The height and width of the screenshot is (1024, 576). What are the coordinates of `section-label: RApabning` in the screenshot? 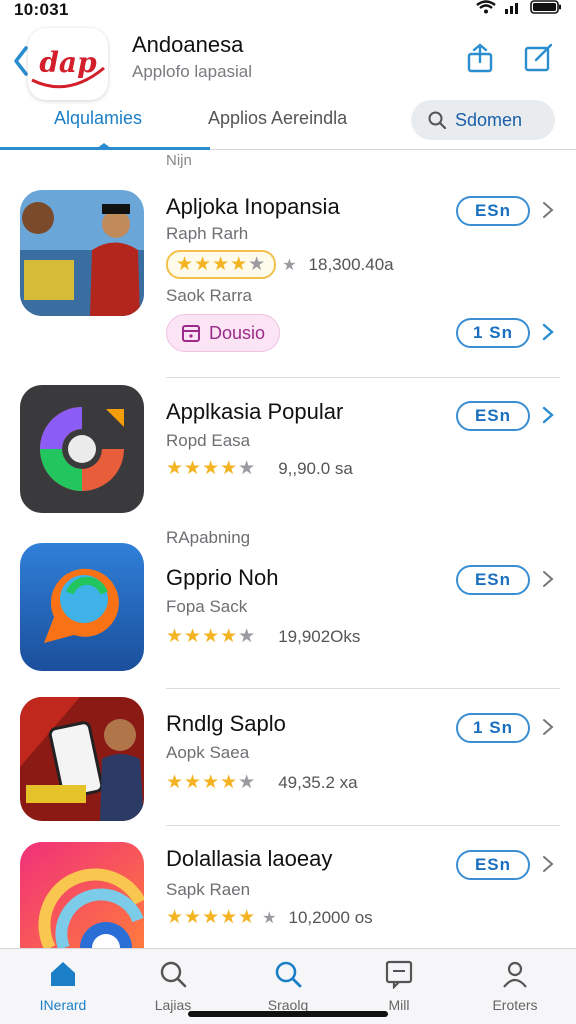 It's located at (208, 537).